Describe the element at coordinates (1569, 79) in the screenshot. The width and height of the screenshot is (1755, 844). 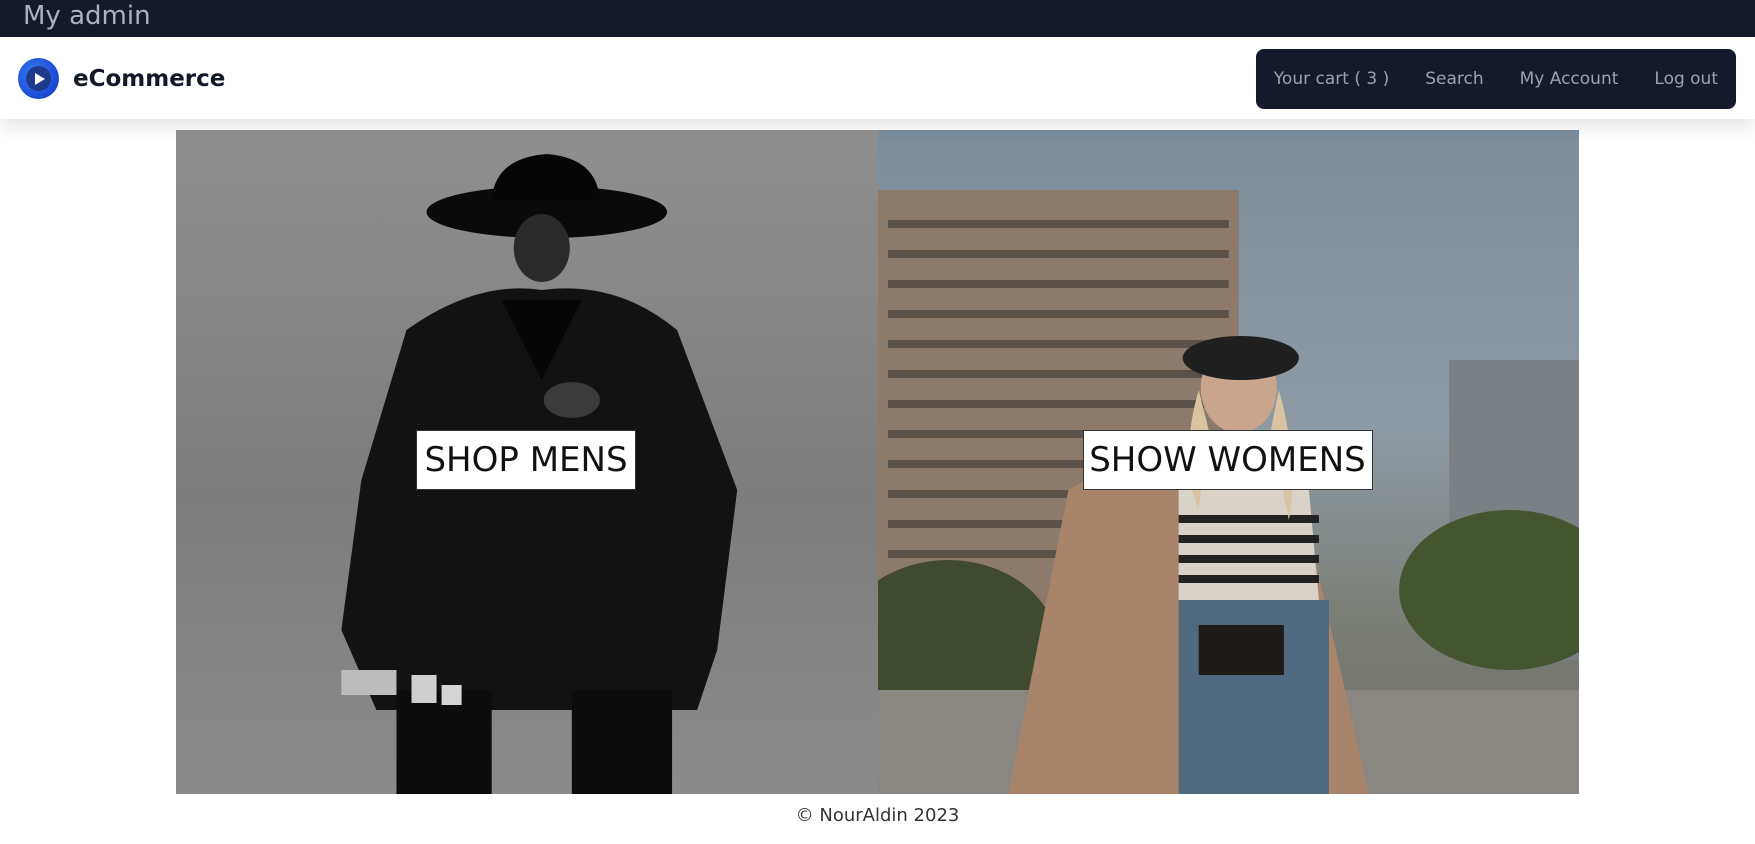
I see `my-account-link: My Account` at that location.